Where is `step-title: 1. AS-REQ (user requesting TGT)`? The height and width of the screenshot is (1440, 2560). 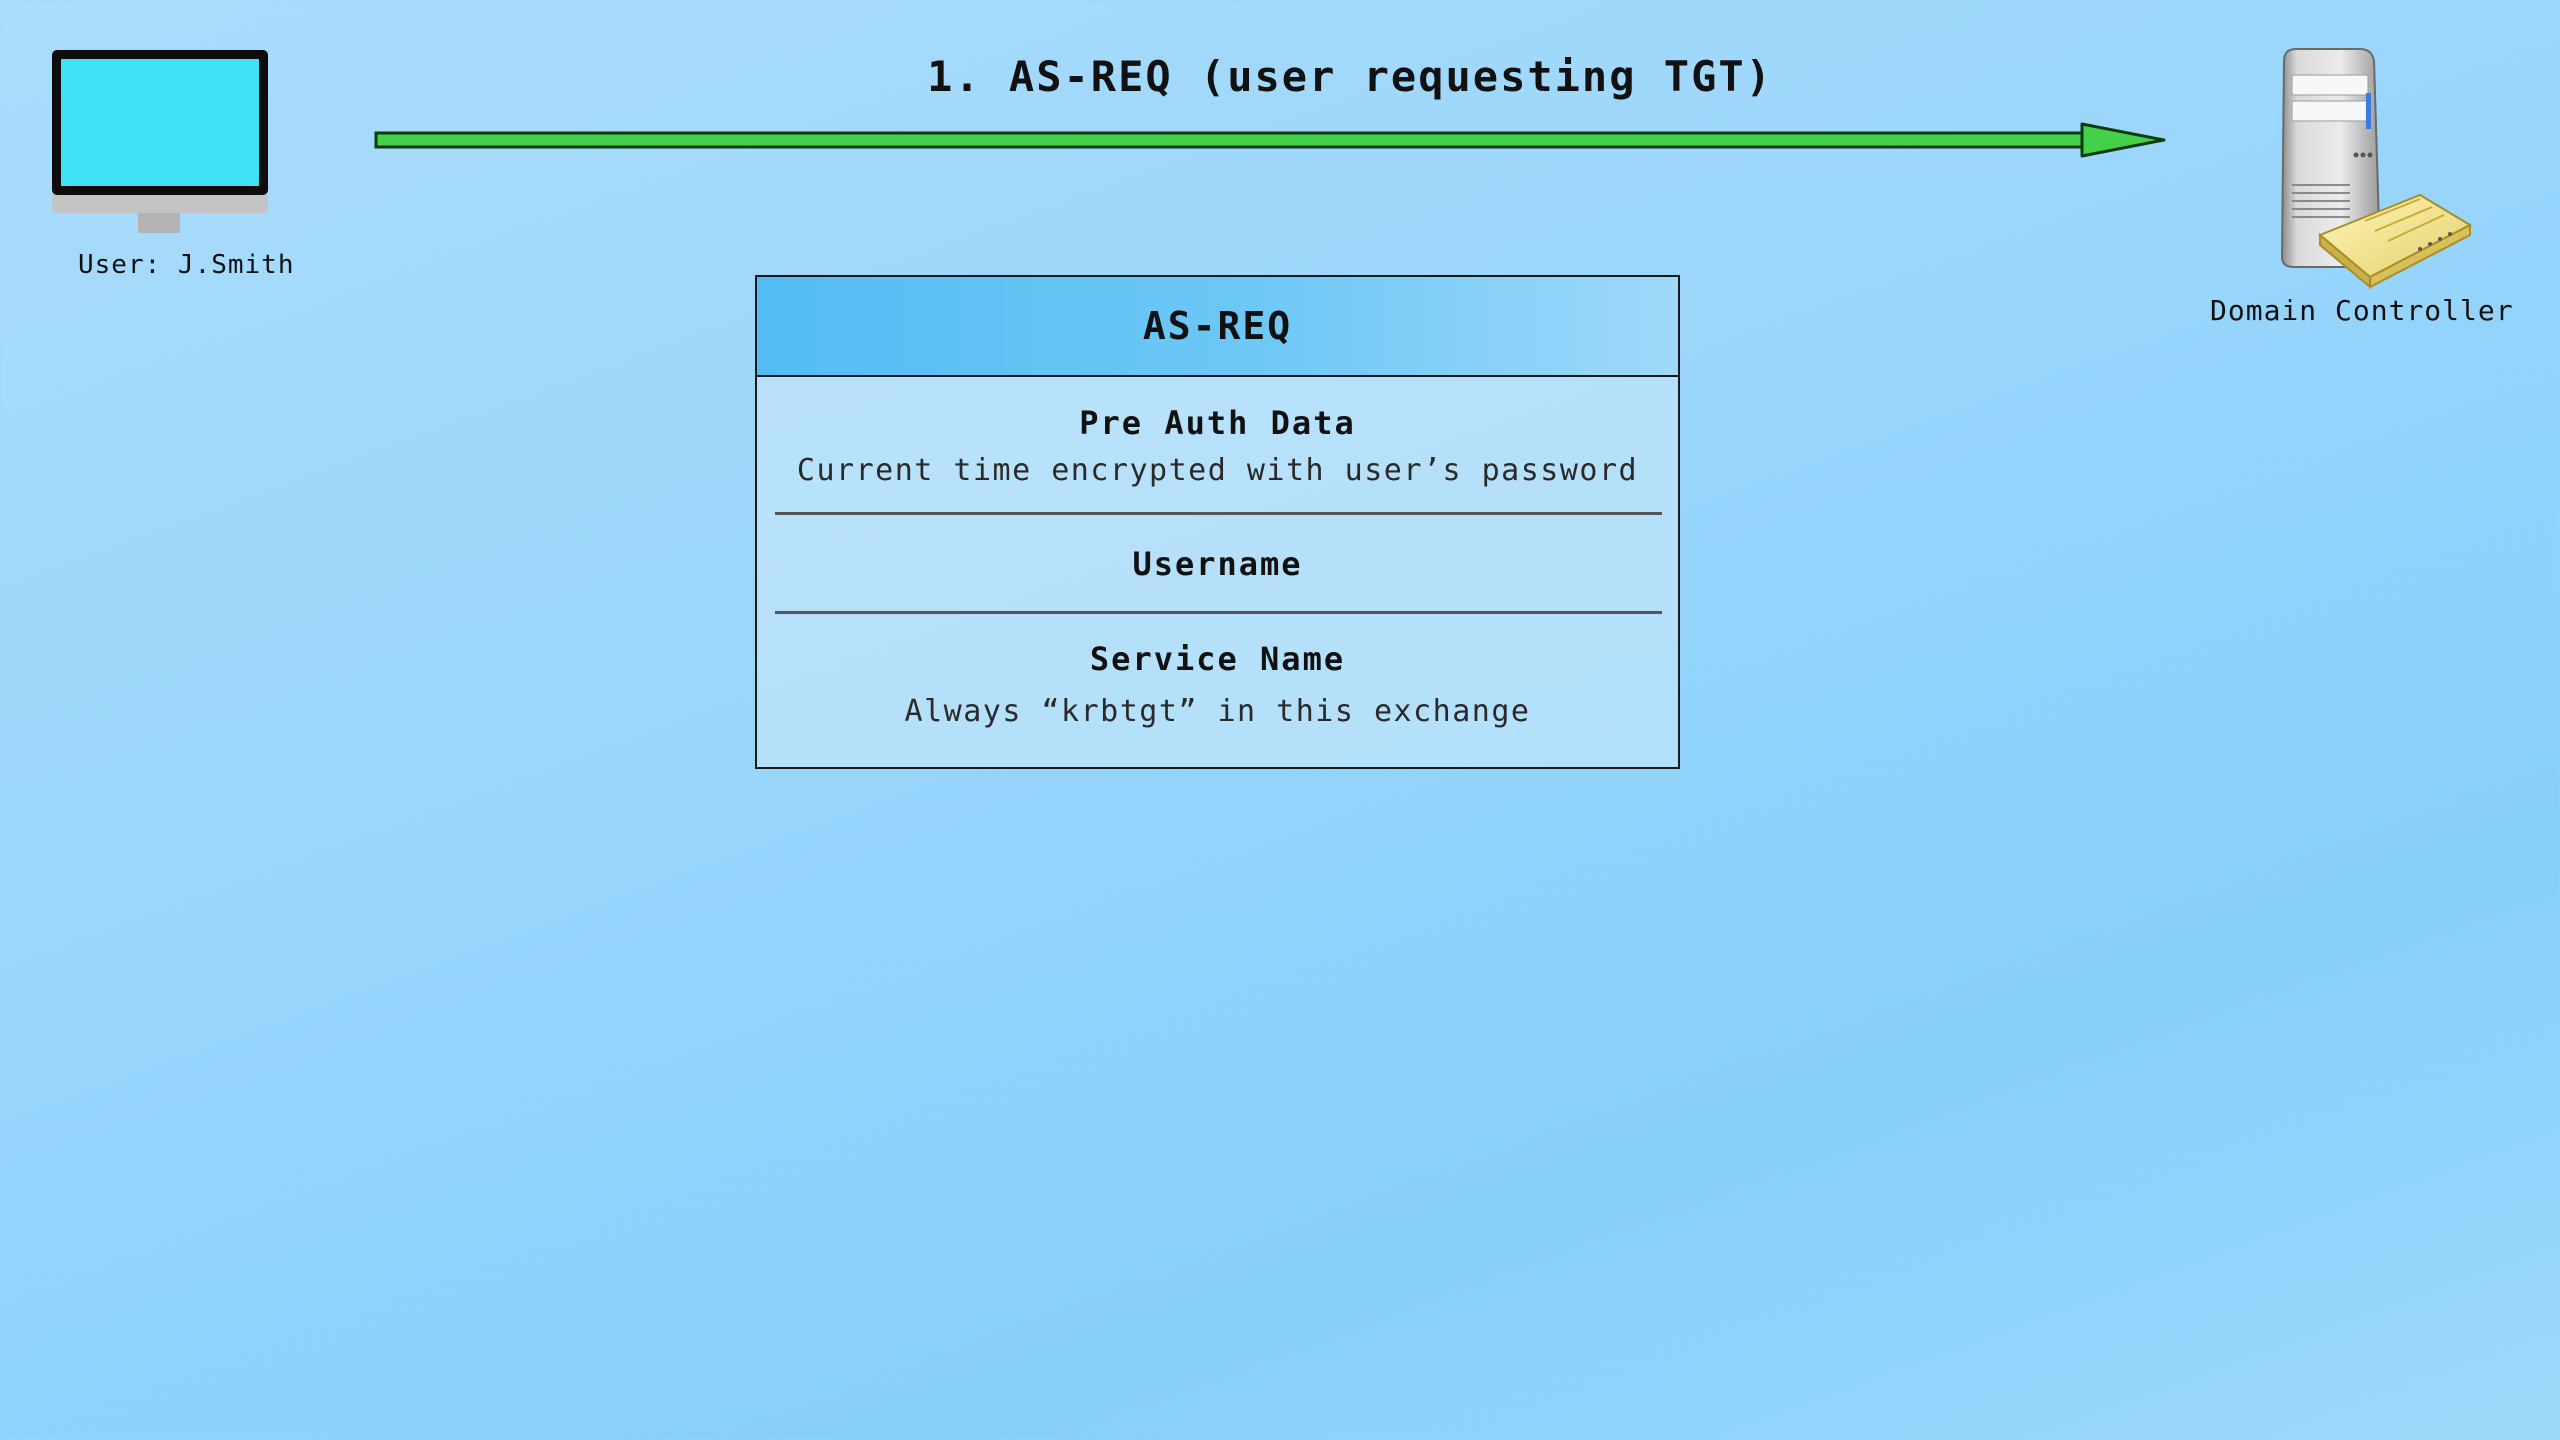 step-title: 1. AS-REQ (user requesting TGT) is located at coordinates (1350, 76).